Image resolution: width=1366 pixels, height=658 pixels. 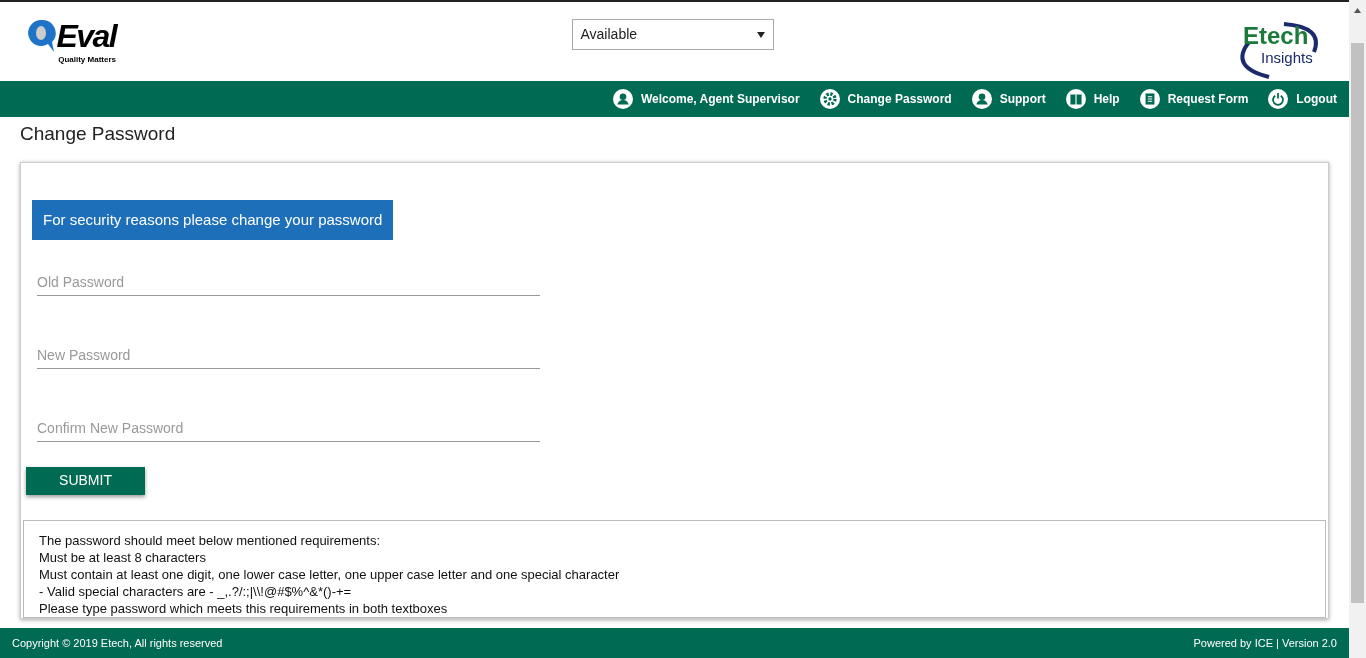 What do you see at coordinates (1278, 99) in the screenshot?
I see `power-icon` at bounding box center [1278, 99].